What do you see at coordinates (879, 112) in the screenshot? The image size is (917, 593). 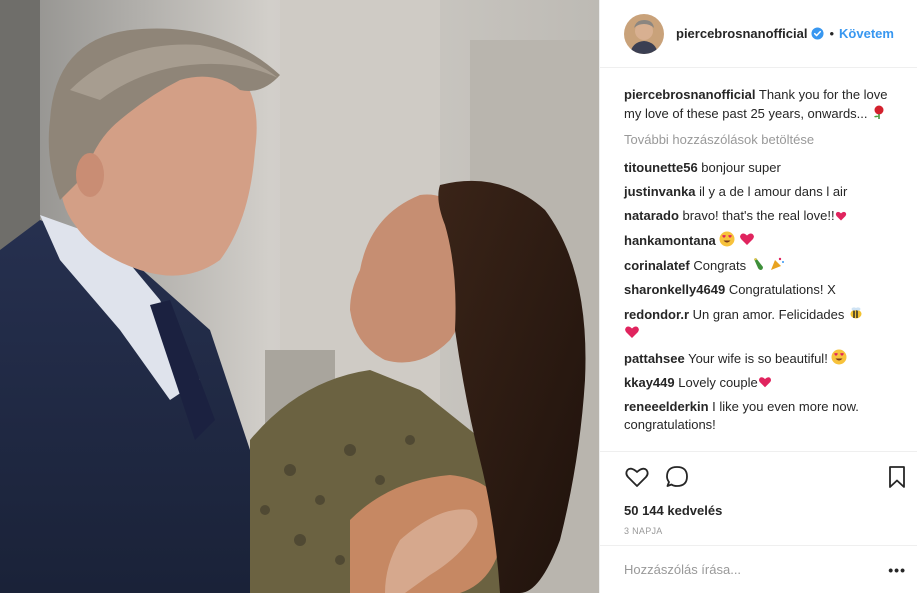 I see `rose-emoji` at bounding box center [879, 112].